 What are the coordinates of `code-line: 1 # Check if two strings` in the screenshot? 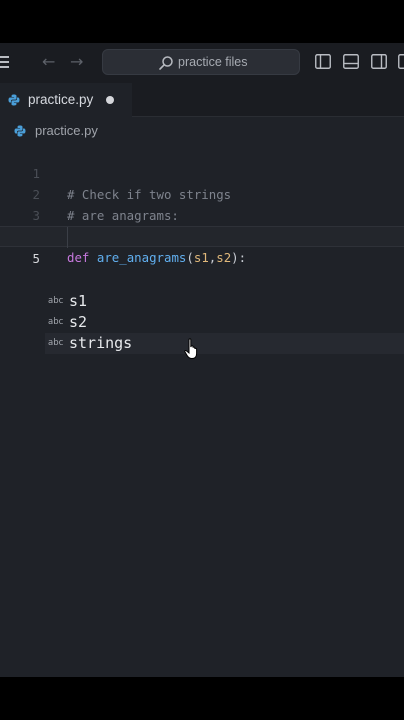 It's located at (202, 172).